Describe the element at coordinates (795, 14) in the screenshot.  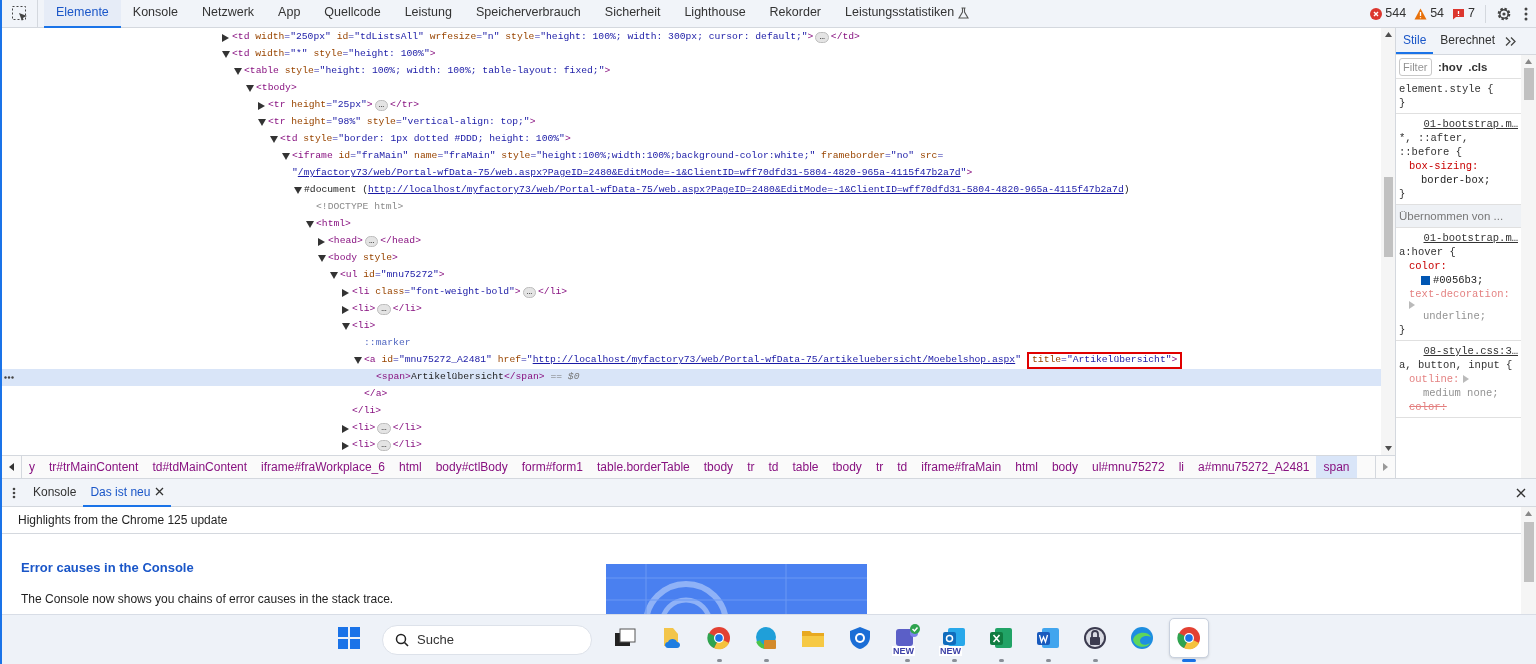
I see `devtools-tab: Rekorder` at that location.